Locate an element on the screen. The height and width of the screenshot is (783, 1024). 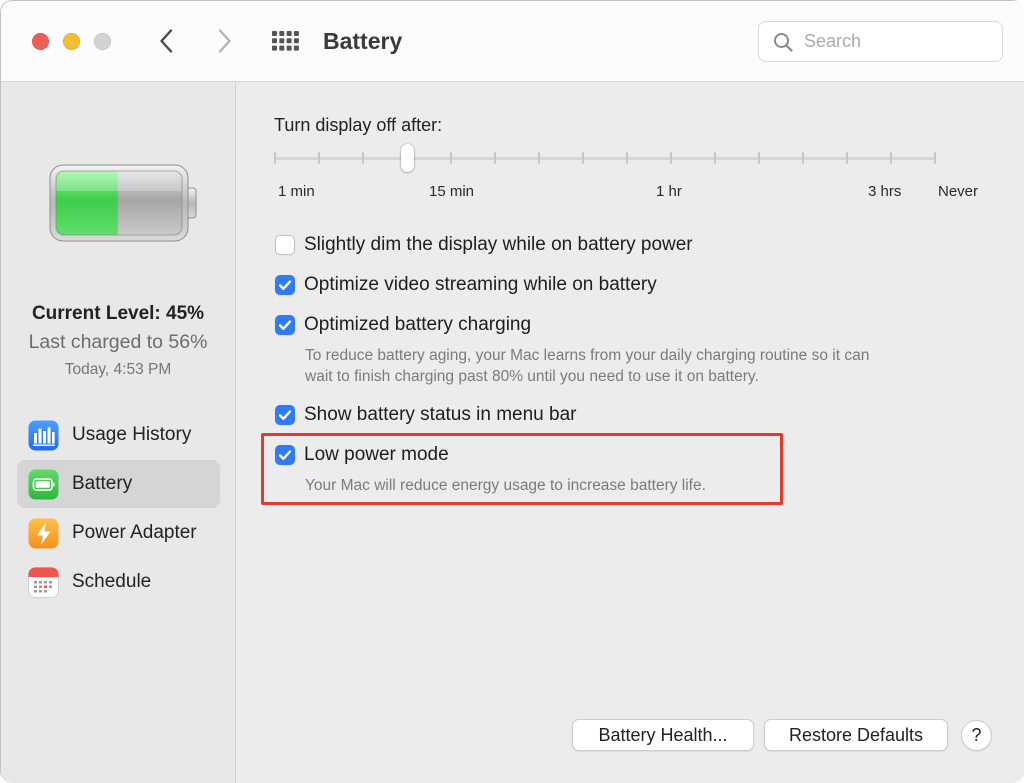
slider-track is located at coordinates (605, 158).